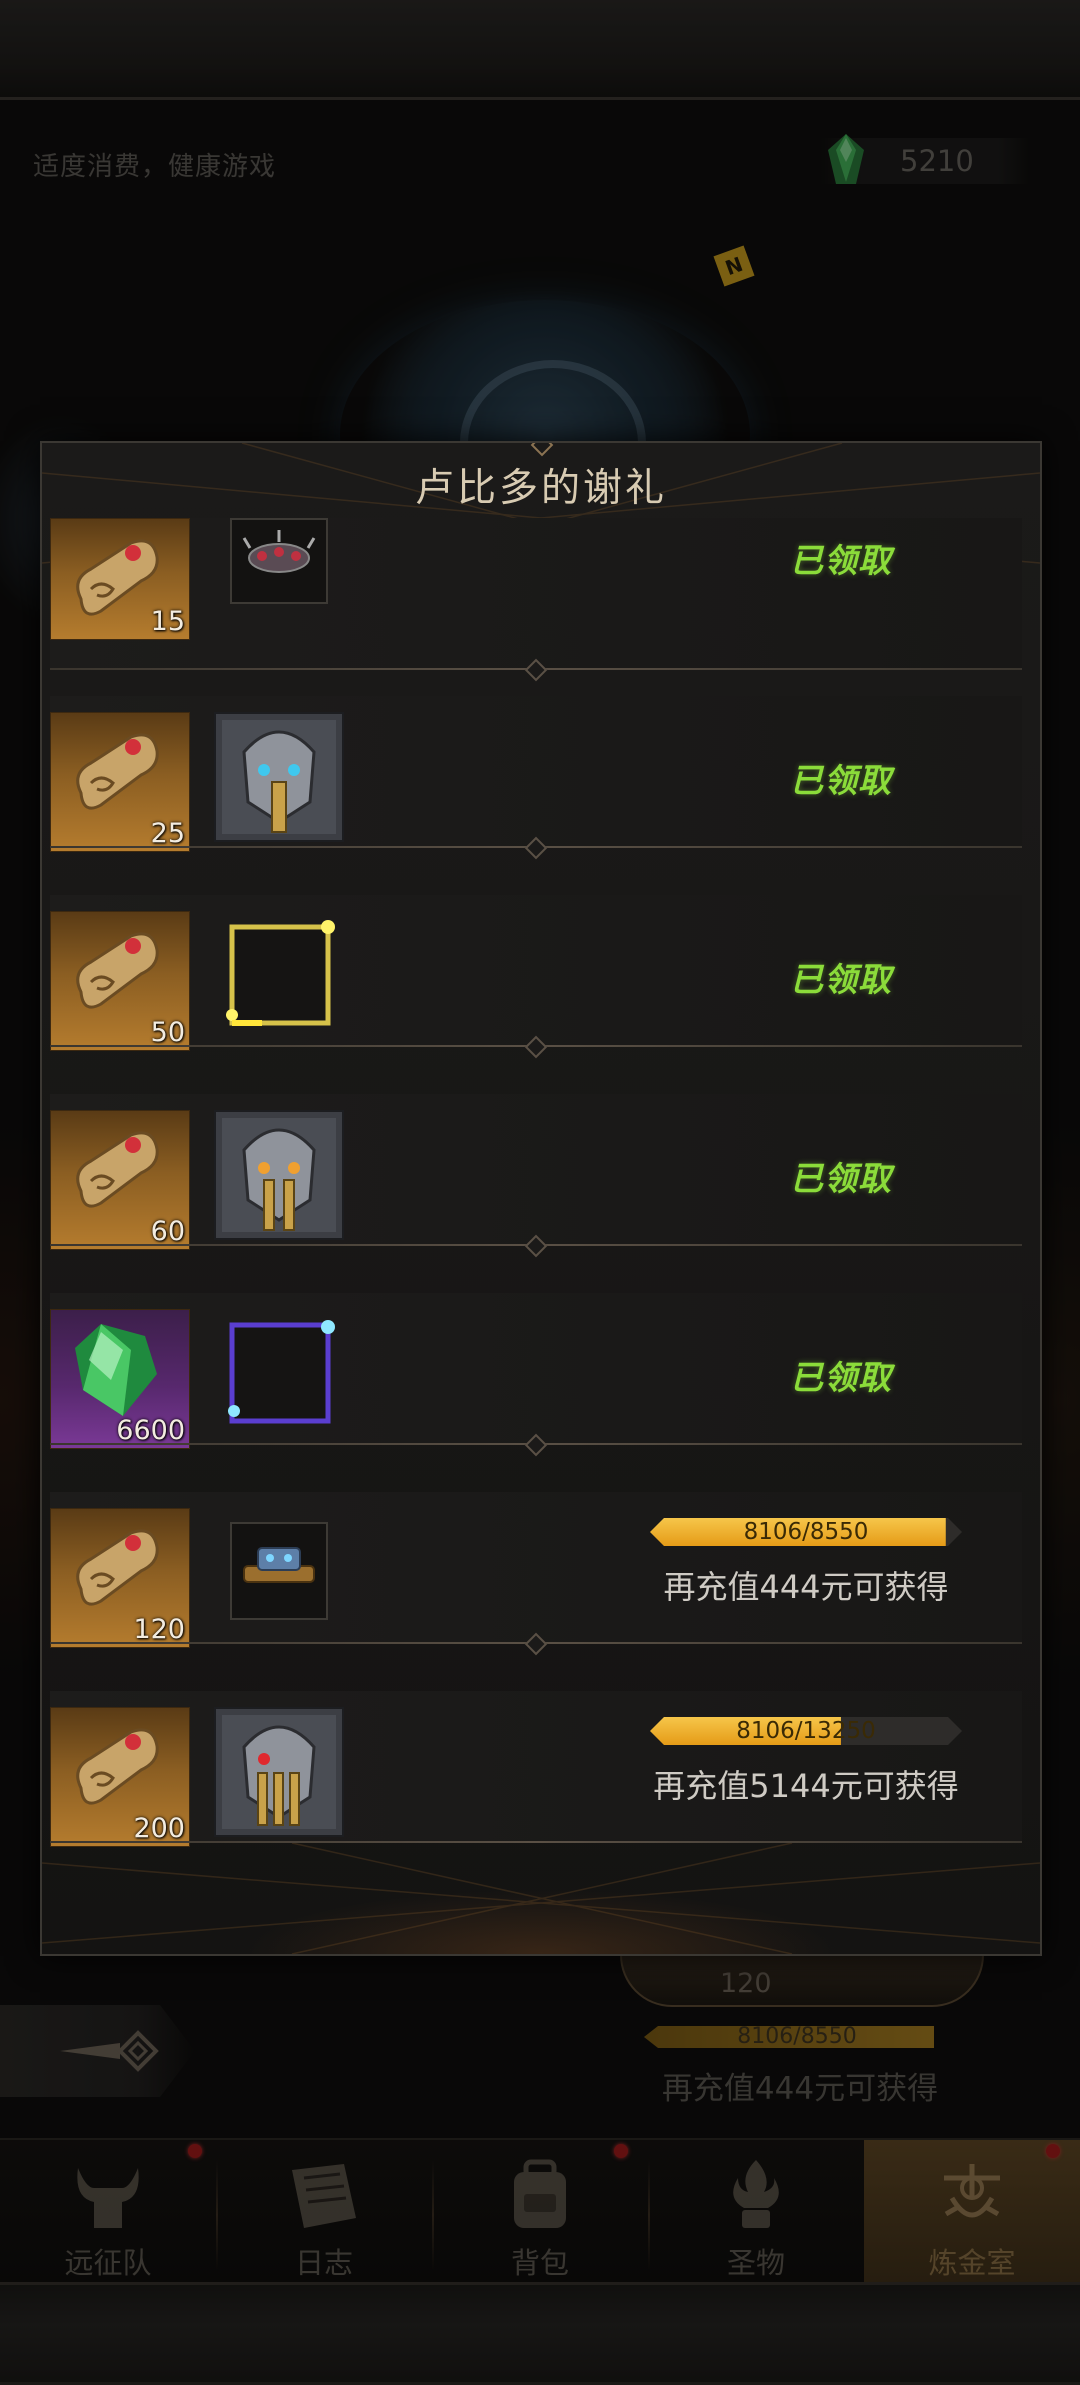  I want to click on progress-text: 8106/8550, so click(806, 1532).